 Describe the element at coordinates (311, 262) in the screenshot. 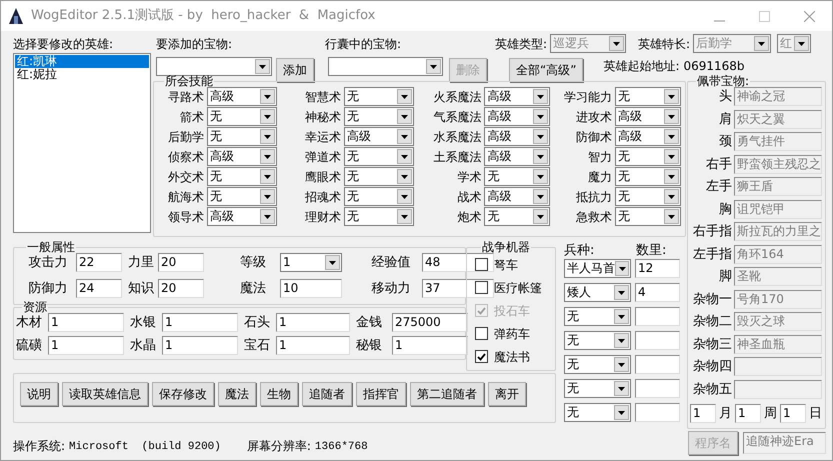

I see `dropdown: 1` at that location.